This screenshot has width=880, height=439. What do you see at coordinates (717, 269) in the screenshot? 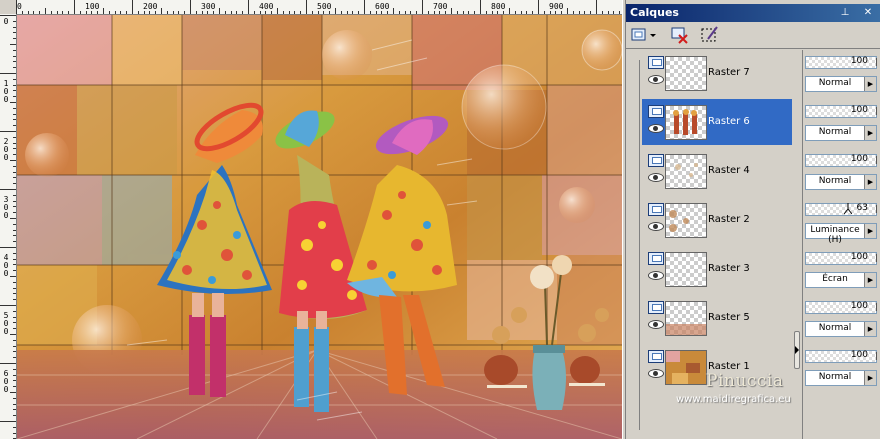
I see `layer-row-raster-3: Raster 3` at bounding box center [717, 269].